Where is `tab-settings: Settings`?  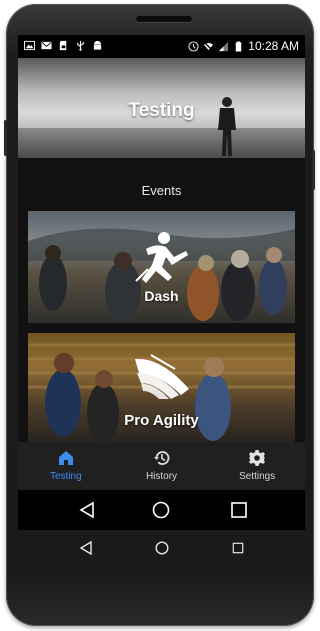 tab-settings: Settings is located at coordinates (257, 466).